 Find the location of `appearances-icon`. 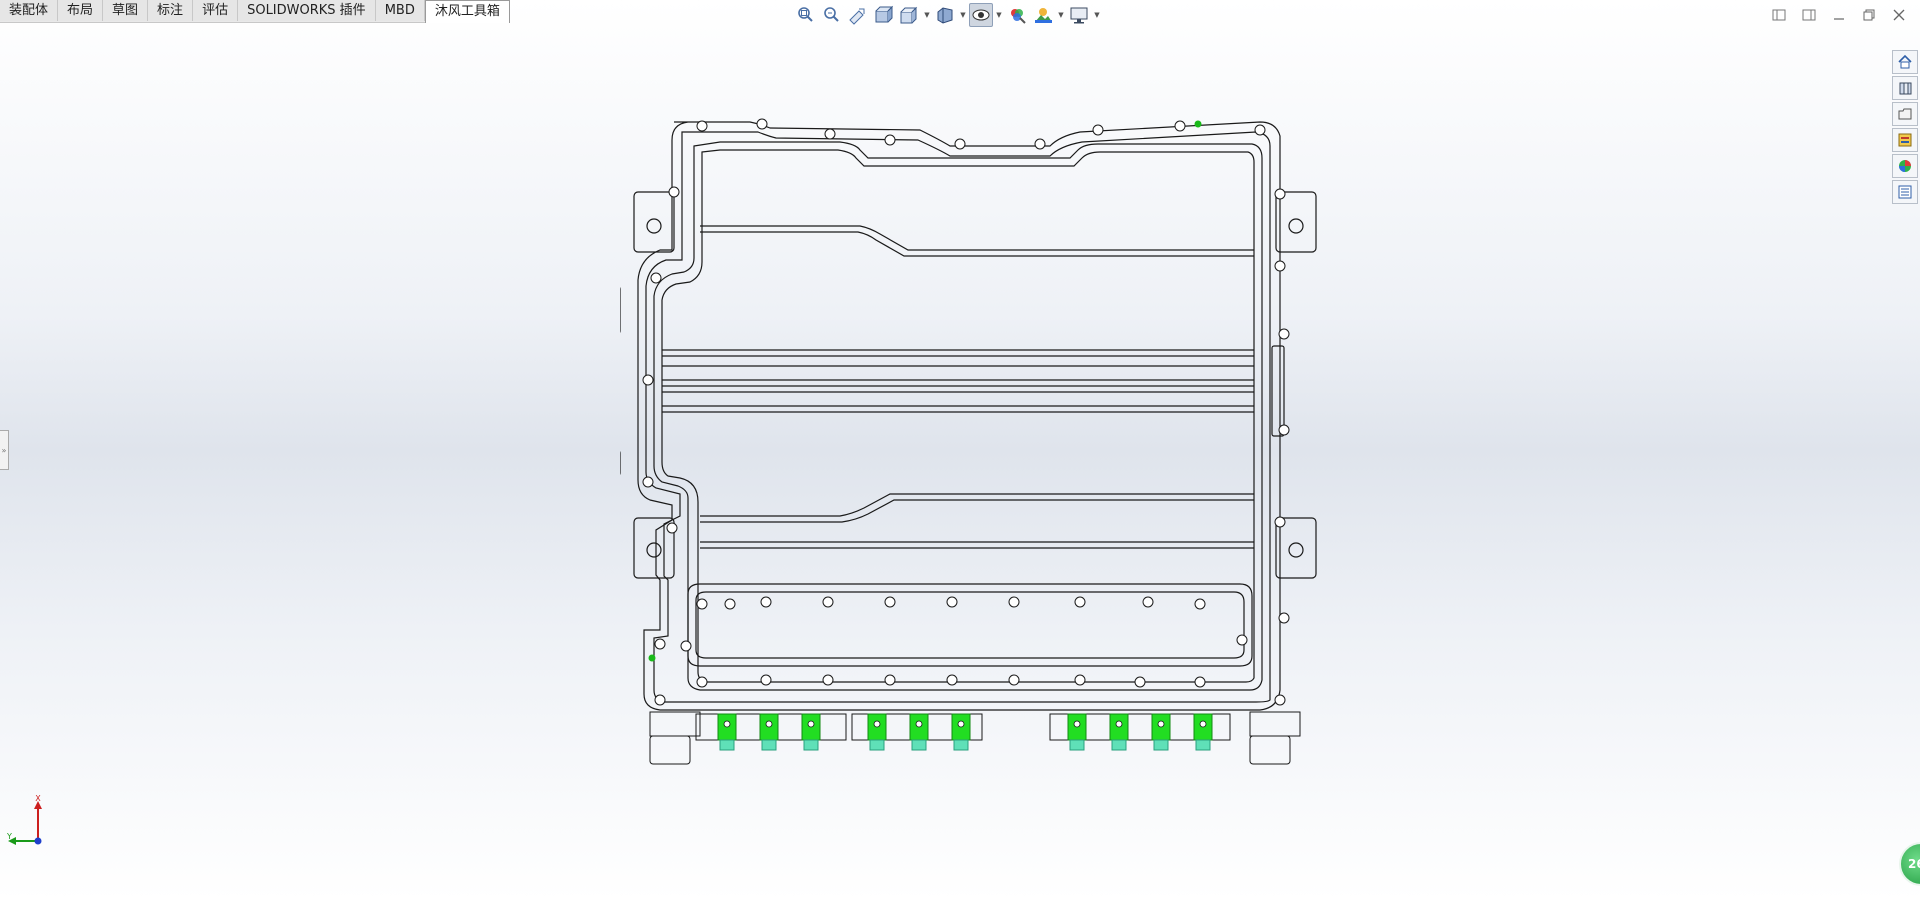

appearances-icon is located at coordinates (1905, 166).